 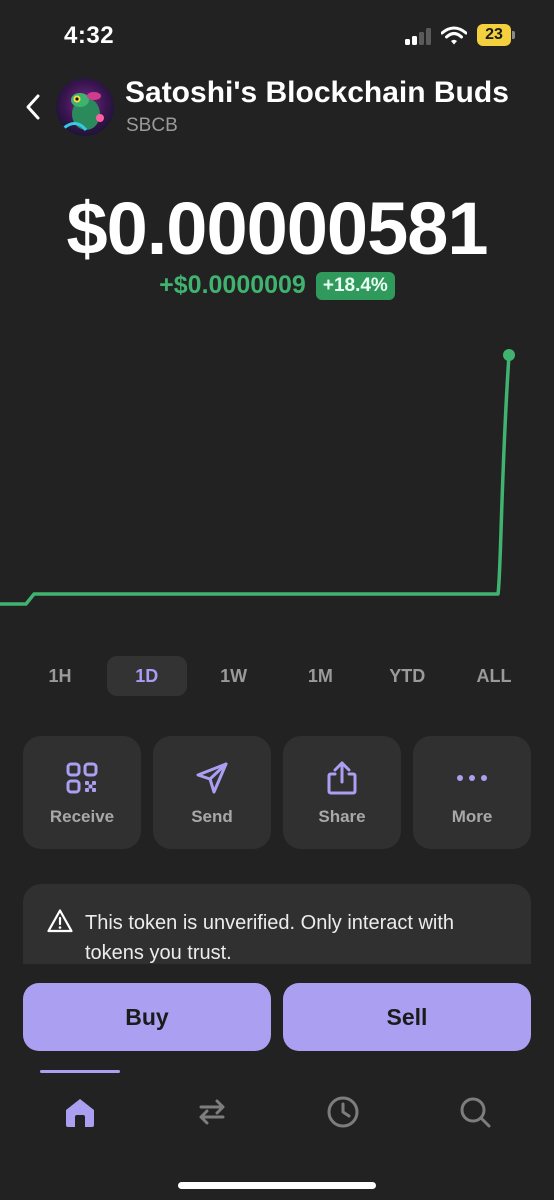 What do you see at coordinates (212, 778) in the screenshot?
I see `paper-plane-icon` at bounding box center [212, 778].